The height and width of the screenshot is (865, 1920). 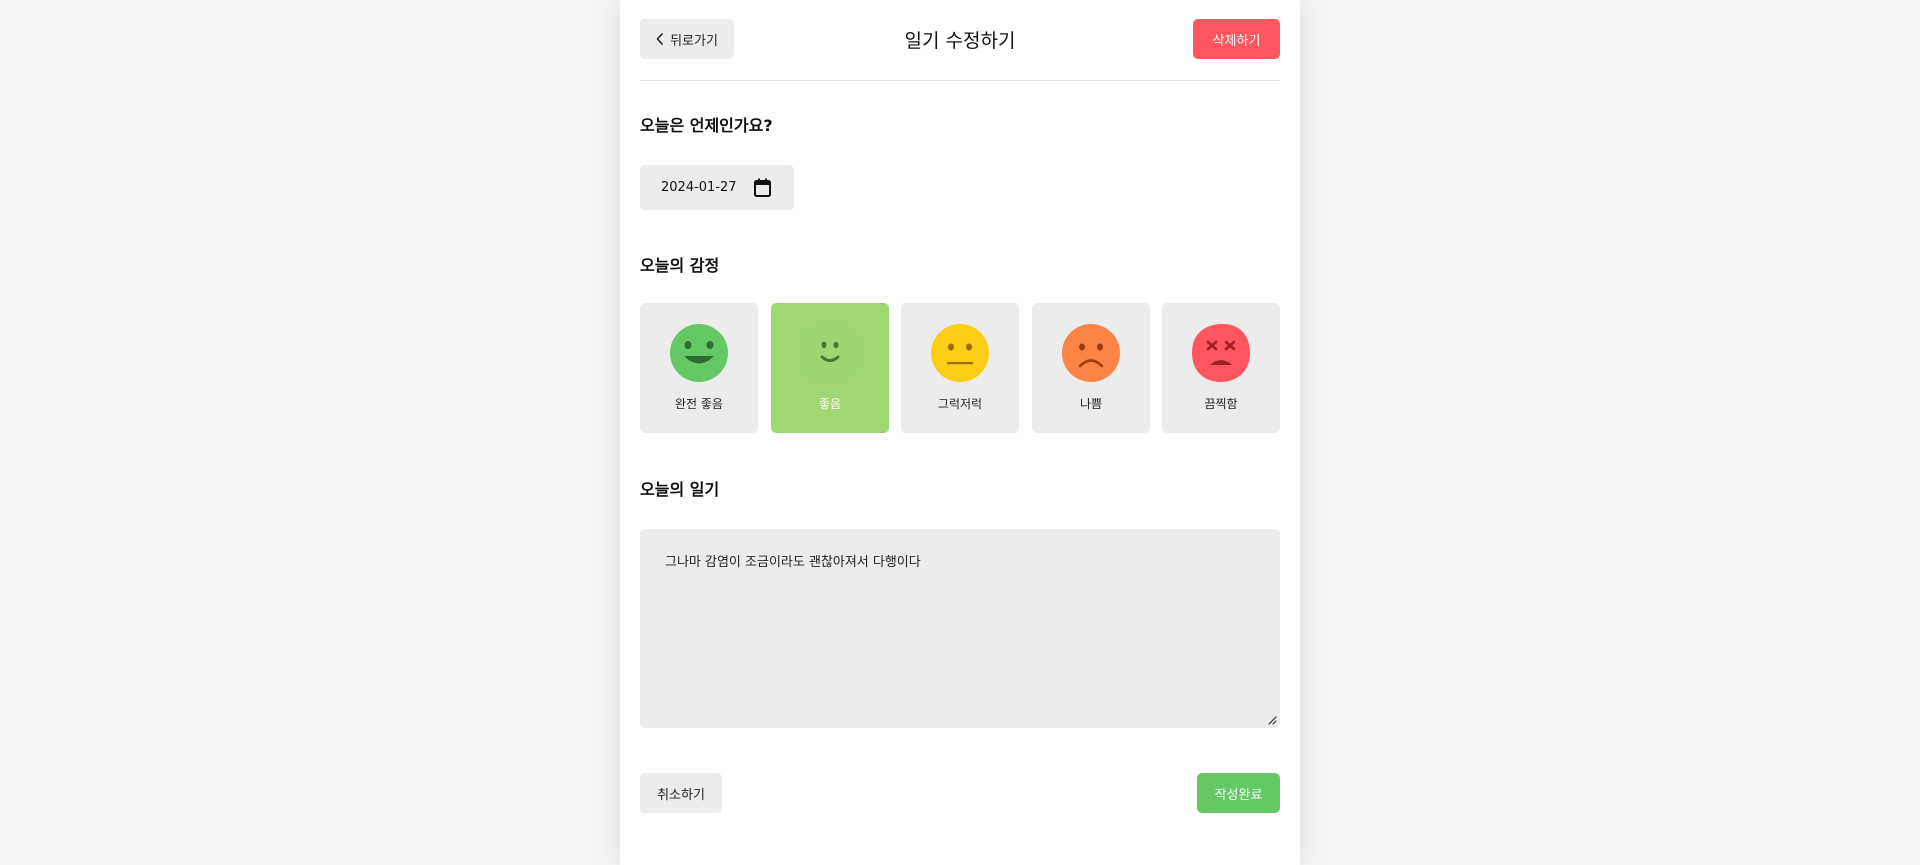 What do you see at coordinates (1272, 720) in the screenshot?
I see `resize-handle-icon` at bounding box center [1272, 720].